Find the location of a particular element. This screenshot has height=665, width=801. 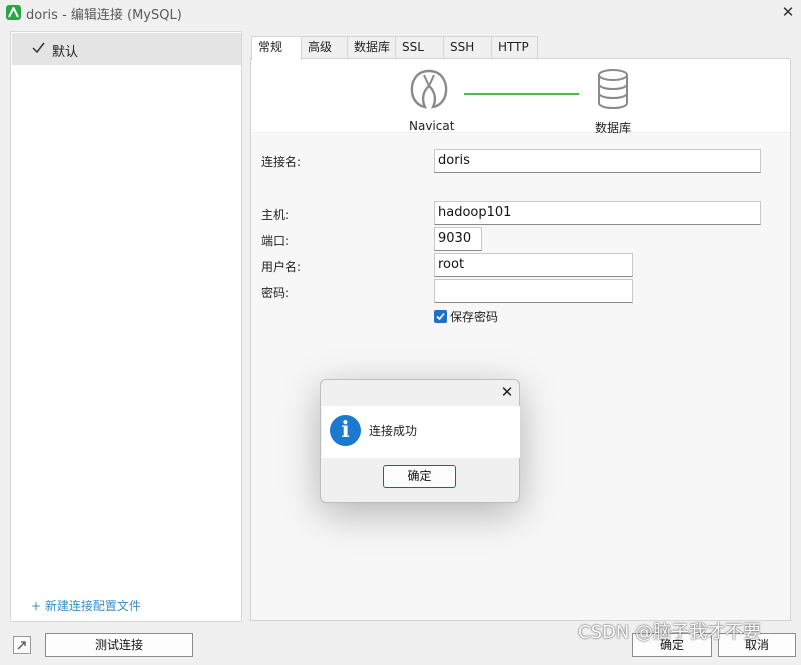

navicat-app-icon is located at coordinates (13, 12).